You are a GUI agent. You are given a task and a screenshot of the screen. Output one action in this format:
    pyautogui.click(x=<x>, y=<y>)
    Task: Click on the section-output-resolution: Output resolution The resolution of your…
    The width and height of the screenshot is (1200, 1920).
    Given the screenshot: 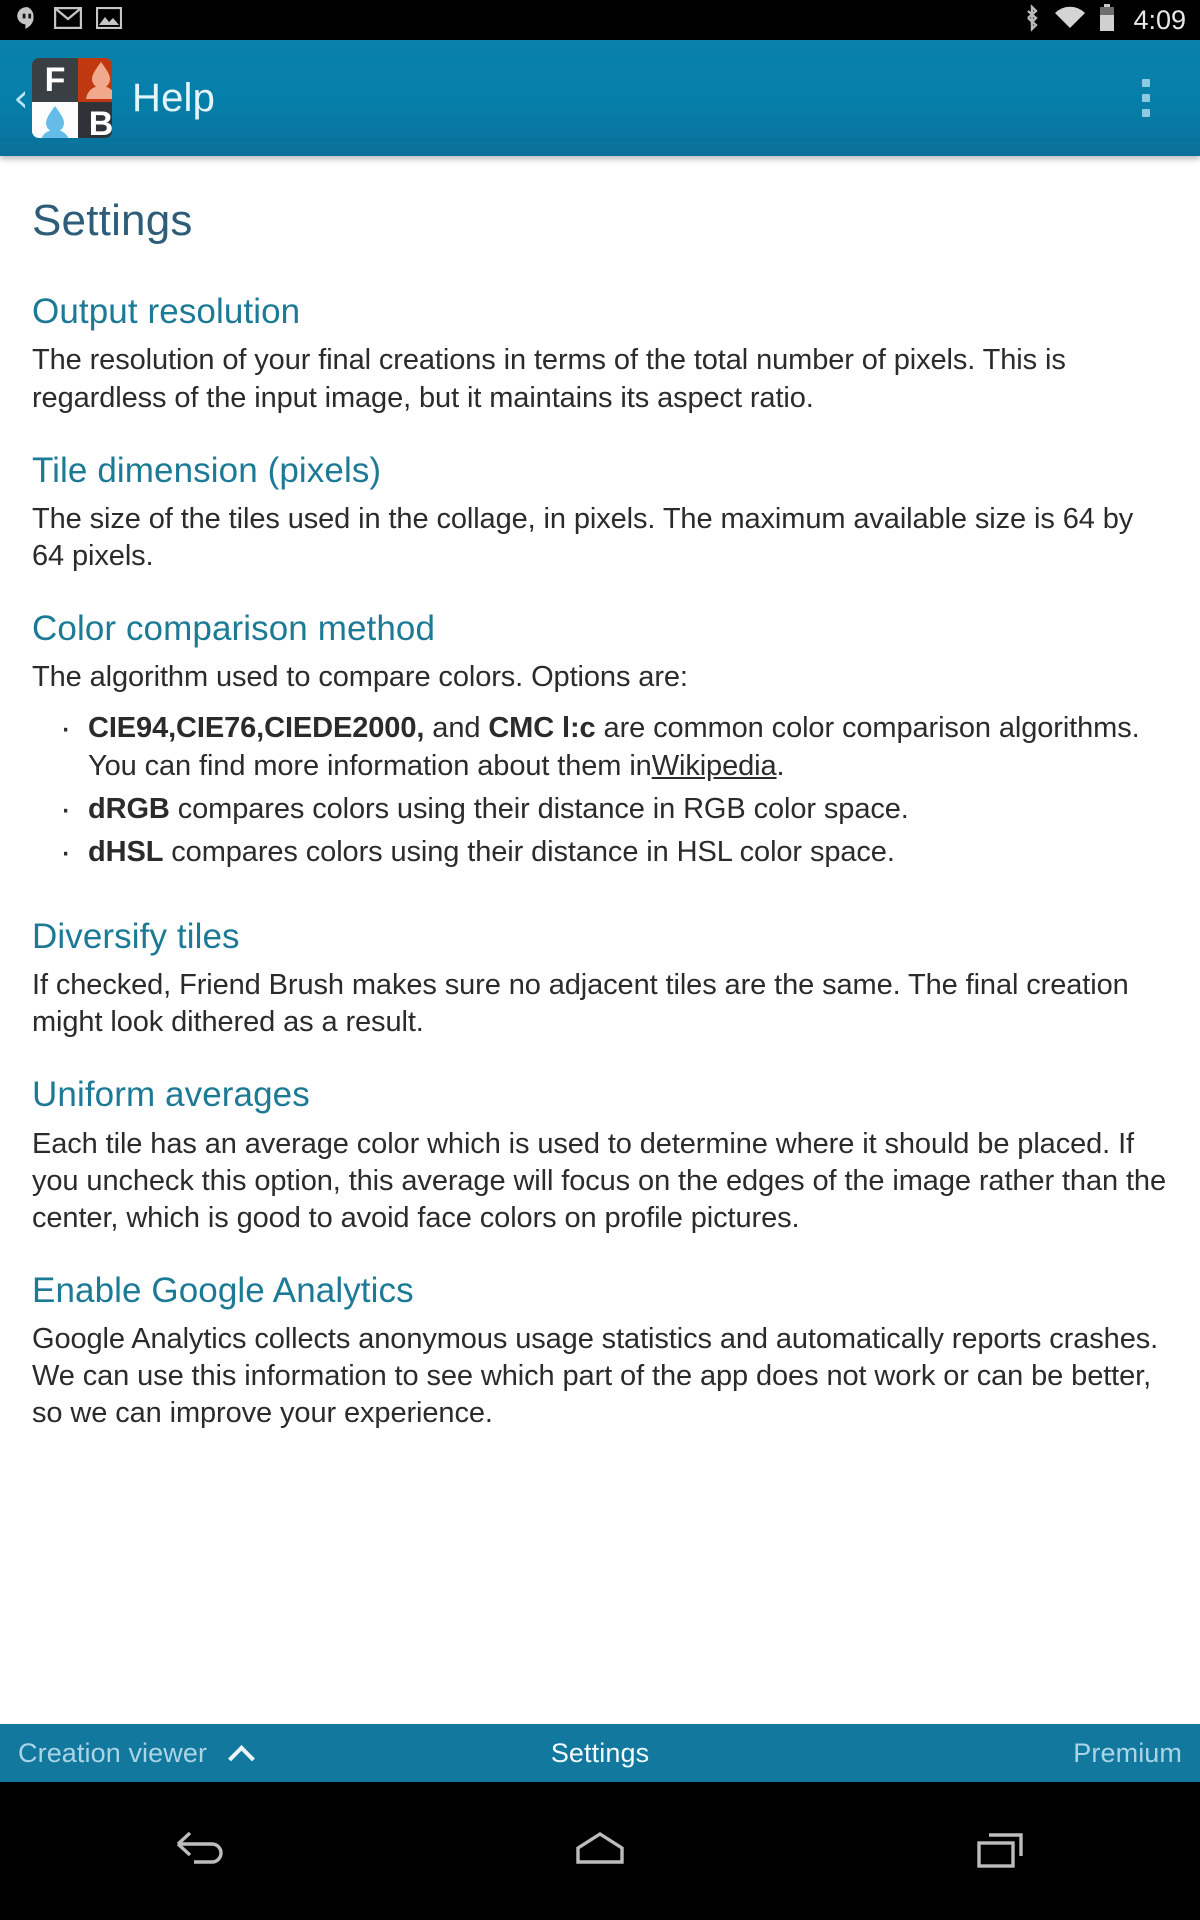 What is the action you would take?
    pyautogui.click(x=601, y=354)
    